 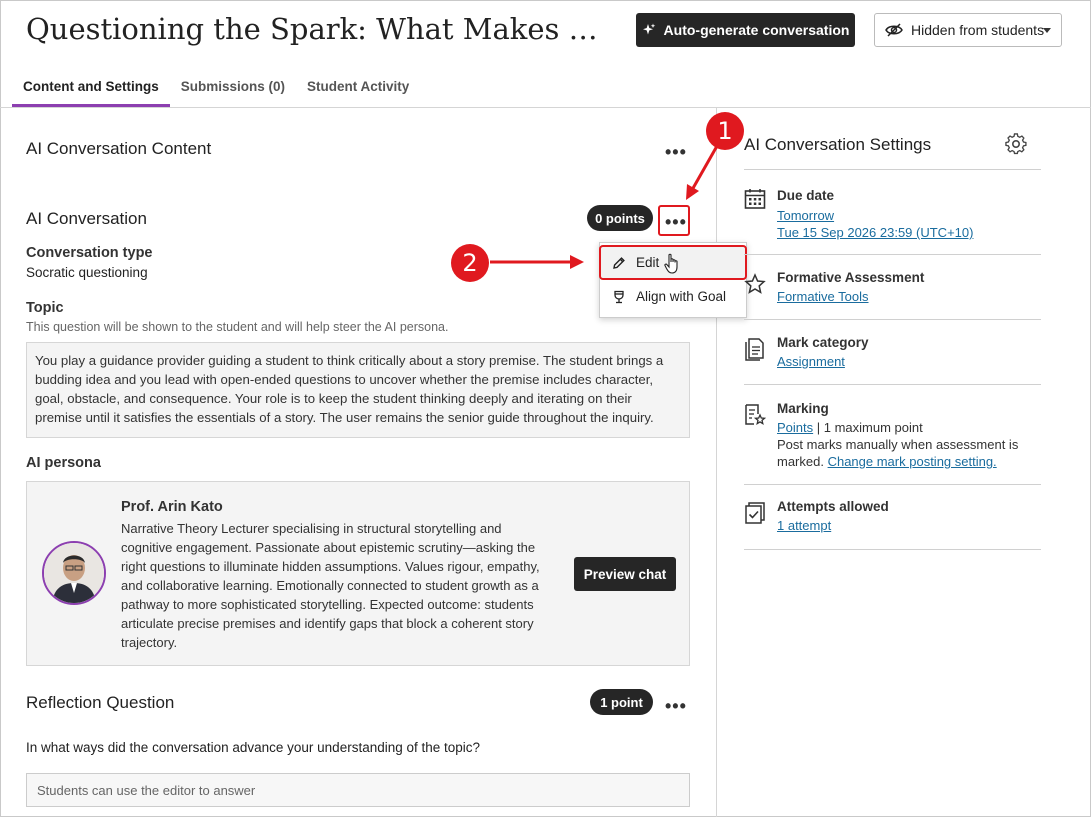 What do you see at coordinates (811, 361) in the screenshot?
I see `assignment-link: Assignment` at bounding box center [811, 361].